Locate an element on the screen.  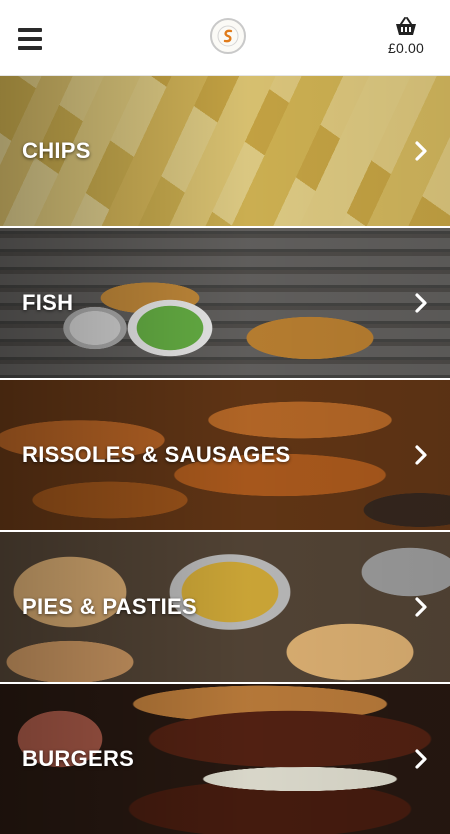
category-label: CHIPS is located at coordinates (56, 150).